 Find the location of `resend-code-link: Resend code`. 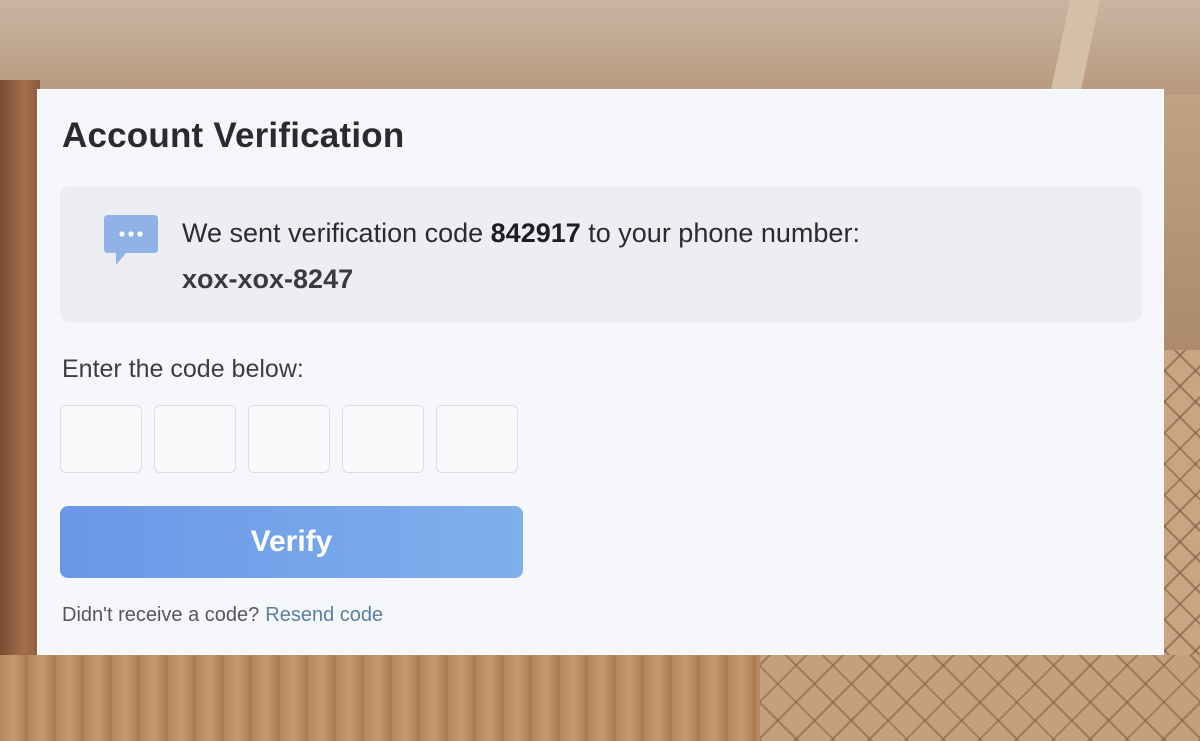

resend-code-link: Resend code is located at coordinates (324, 615).